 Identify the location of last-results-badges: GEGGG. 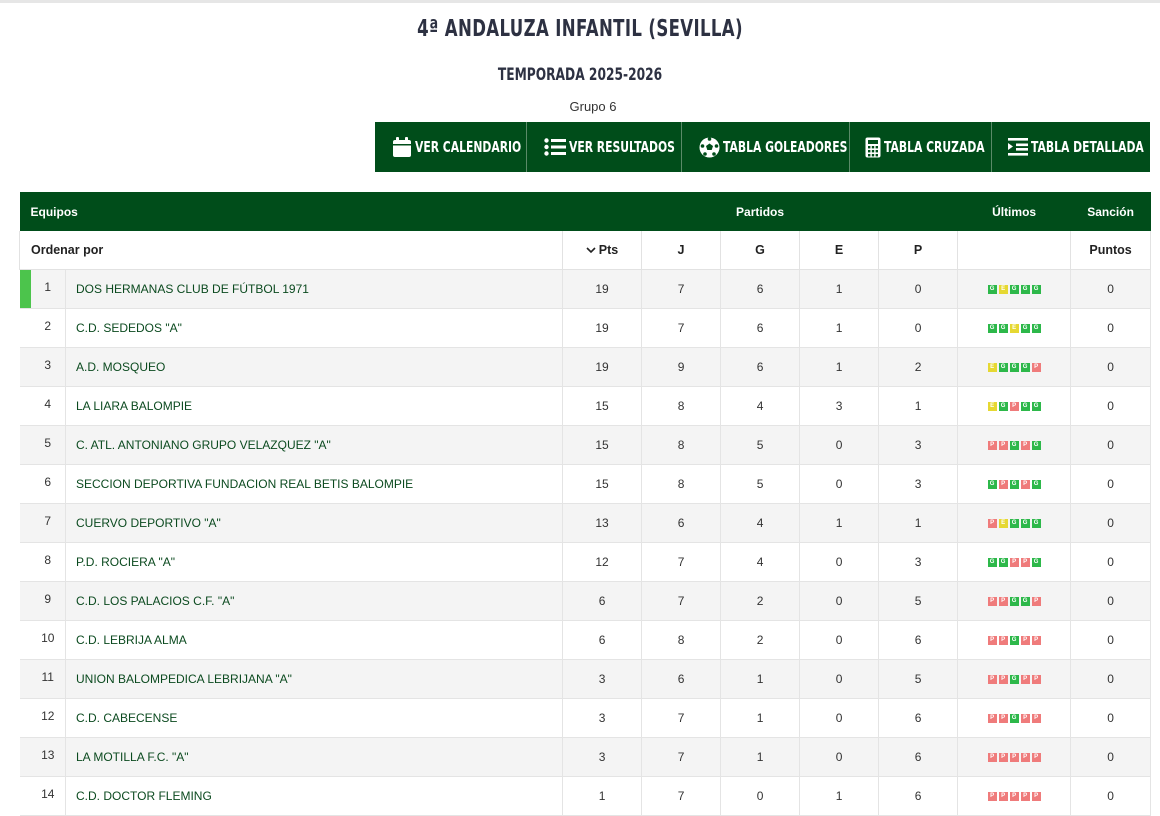
(1014, 290).